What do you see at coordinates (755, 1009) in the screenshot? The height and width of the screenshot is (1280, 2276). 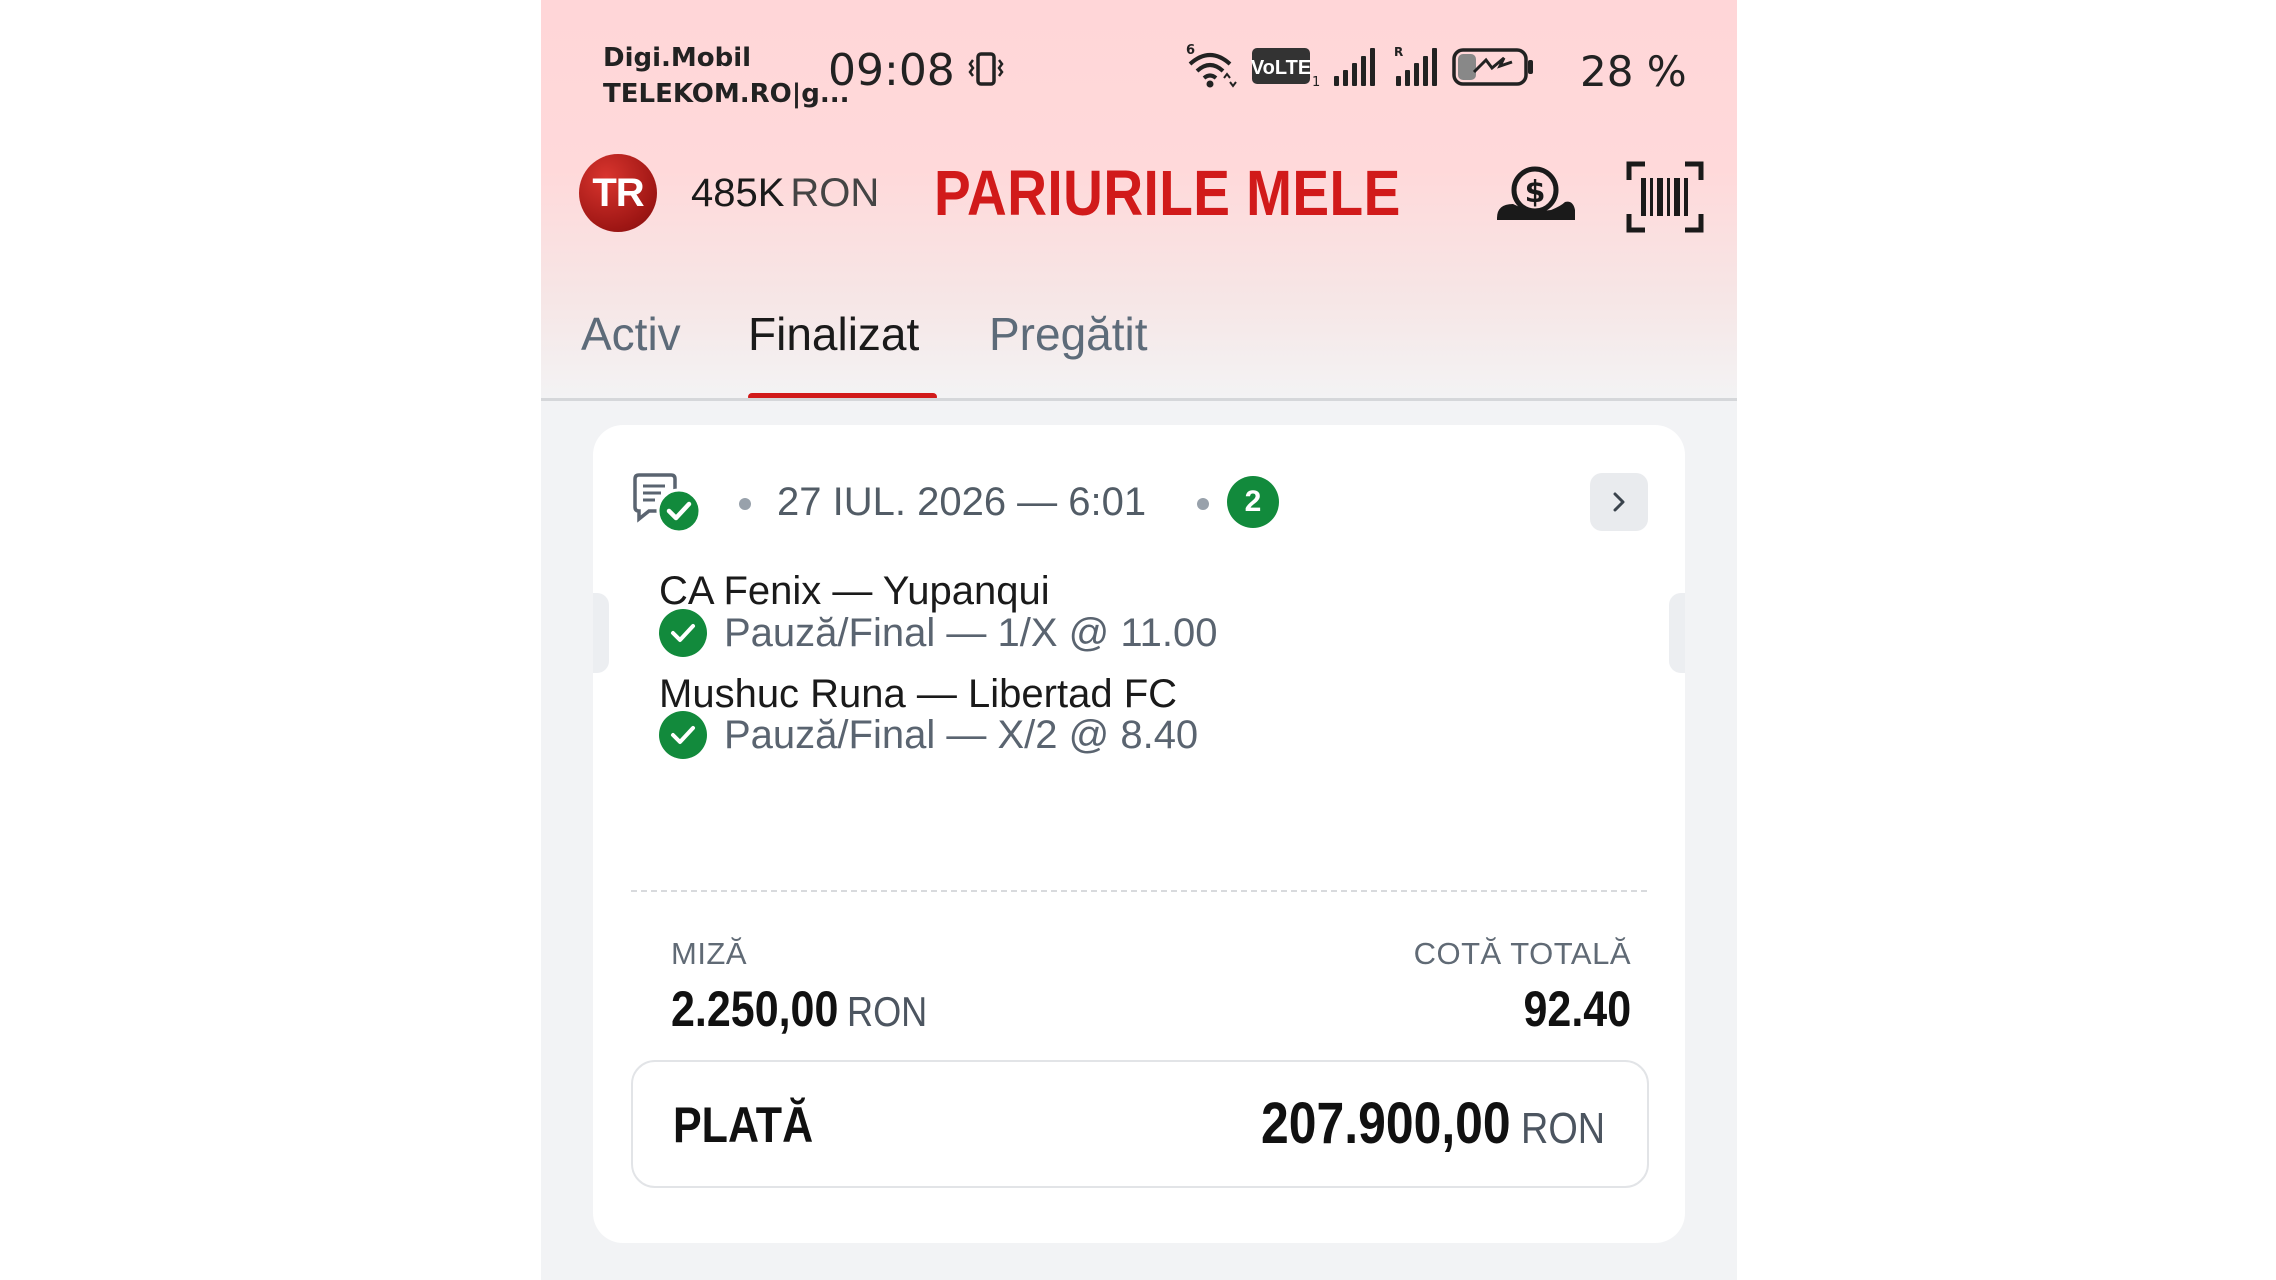 I see `stake-value: 2.250,00` at bounding box center [755, 1009].